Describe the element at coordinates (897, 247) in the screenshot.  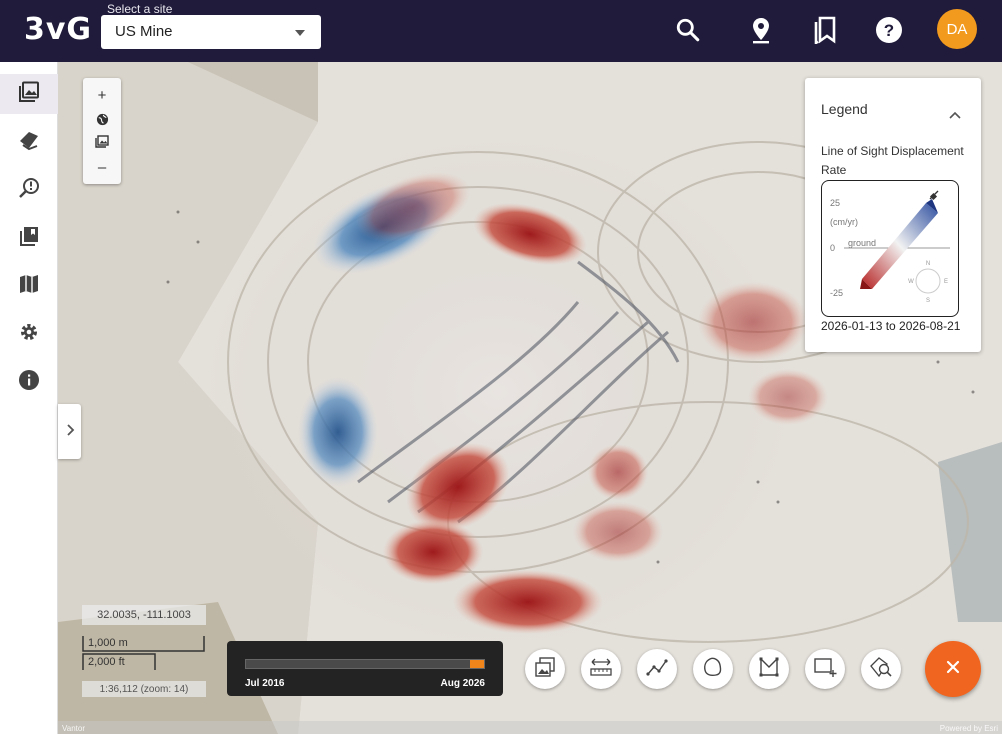
I see `displacement-color-ramp: N W E S` at that location.